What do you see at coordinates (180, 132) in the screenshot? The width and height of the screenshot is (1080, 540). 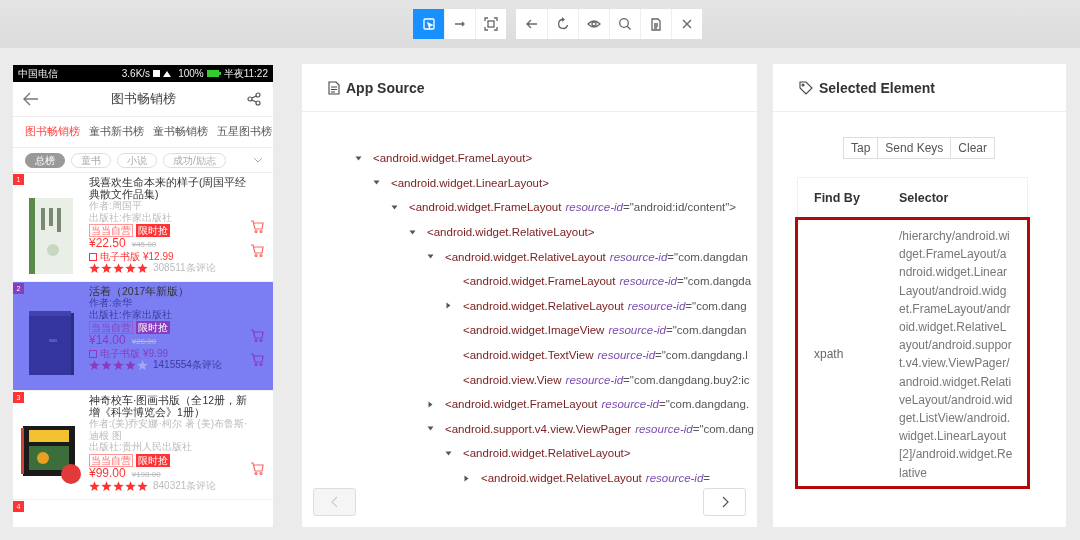 I see `list-tab: 童书畅销榜` at bounding box center [180, 132].